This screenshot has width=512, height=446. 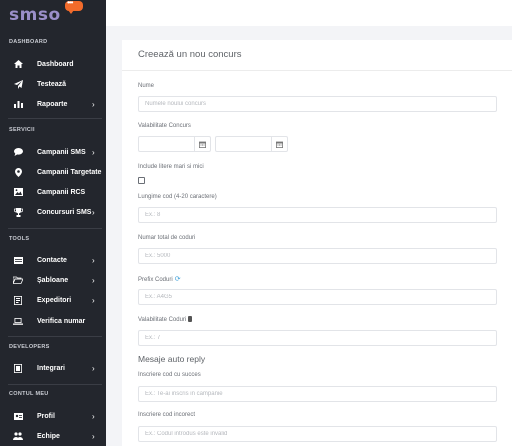 I want to click on lungime-cod-input, so click(x=317, y=215).